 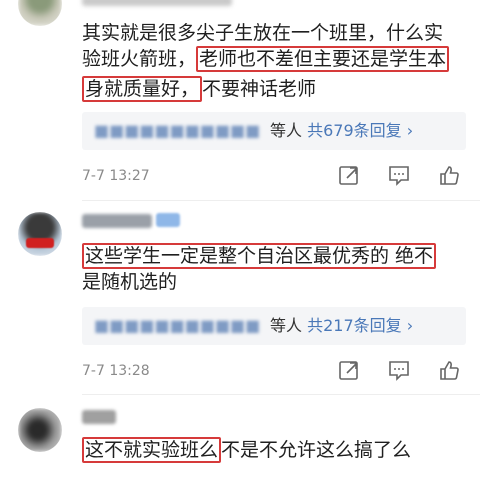 What do you see at coordinates (259, 89) in the screenshot?
I see `comment-text: 不要神话老师` at bounding box center [259, 89].